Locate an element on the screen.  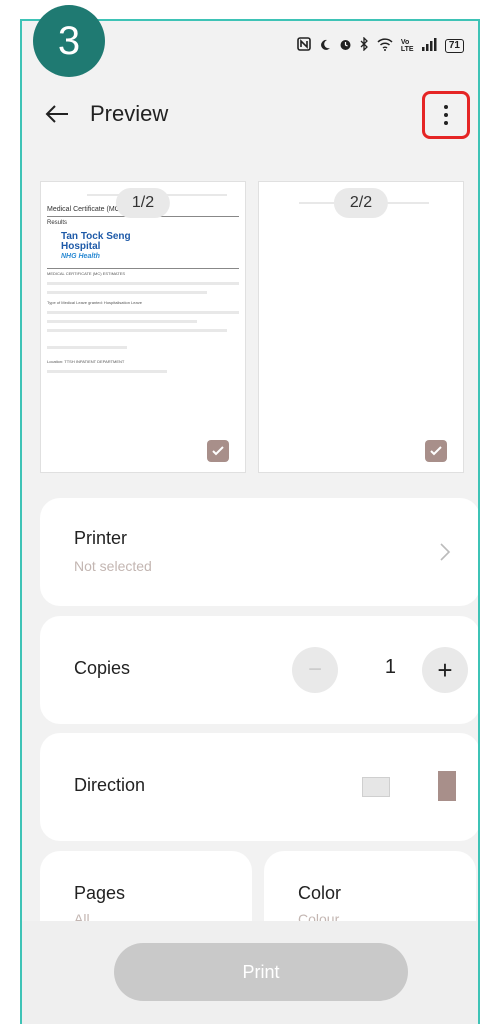
printer-value: Not selected is located at coordinates (113, 566).